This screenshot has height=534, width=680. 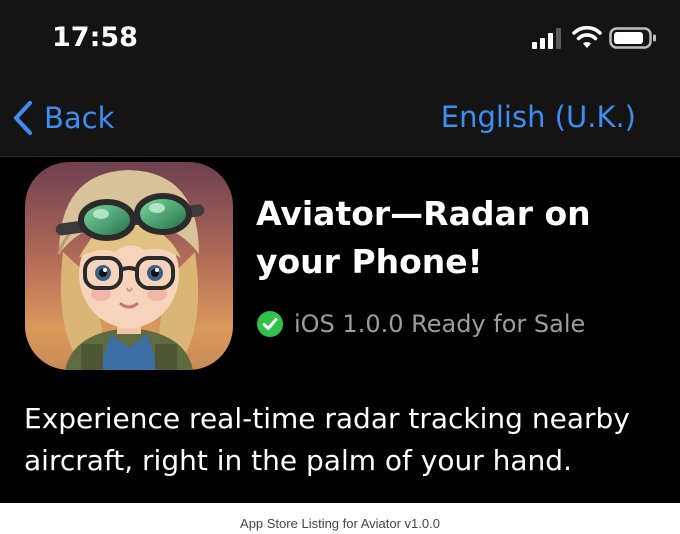 I want to click on app-icon, so click(x=129, y=266).